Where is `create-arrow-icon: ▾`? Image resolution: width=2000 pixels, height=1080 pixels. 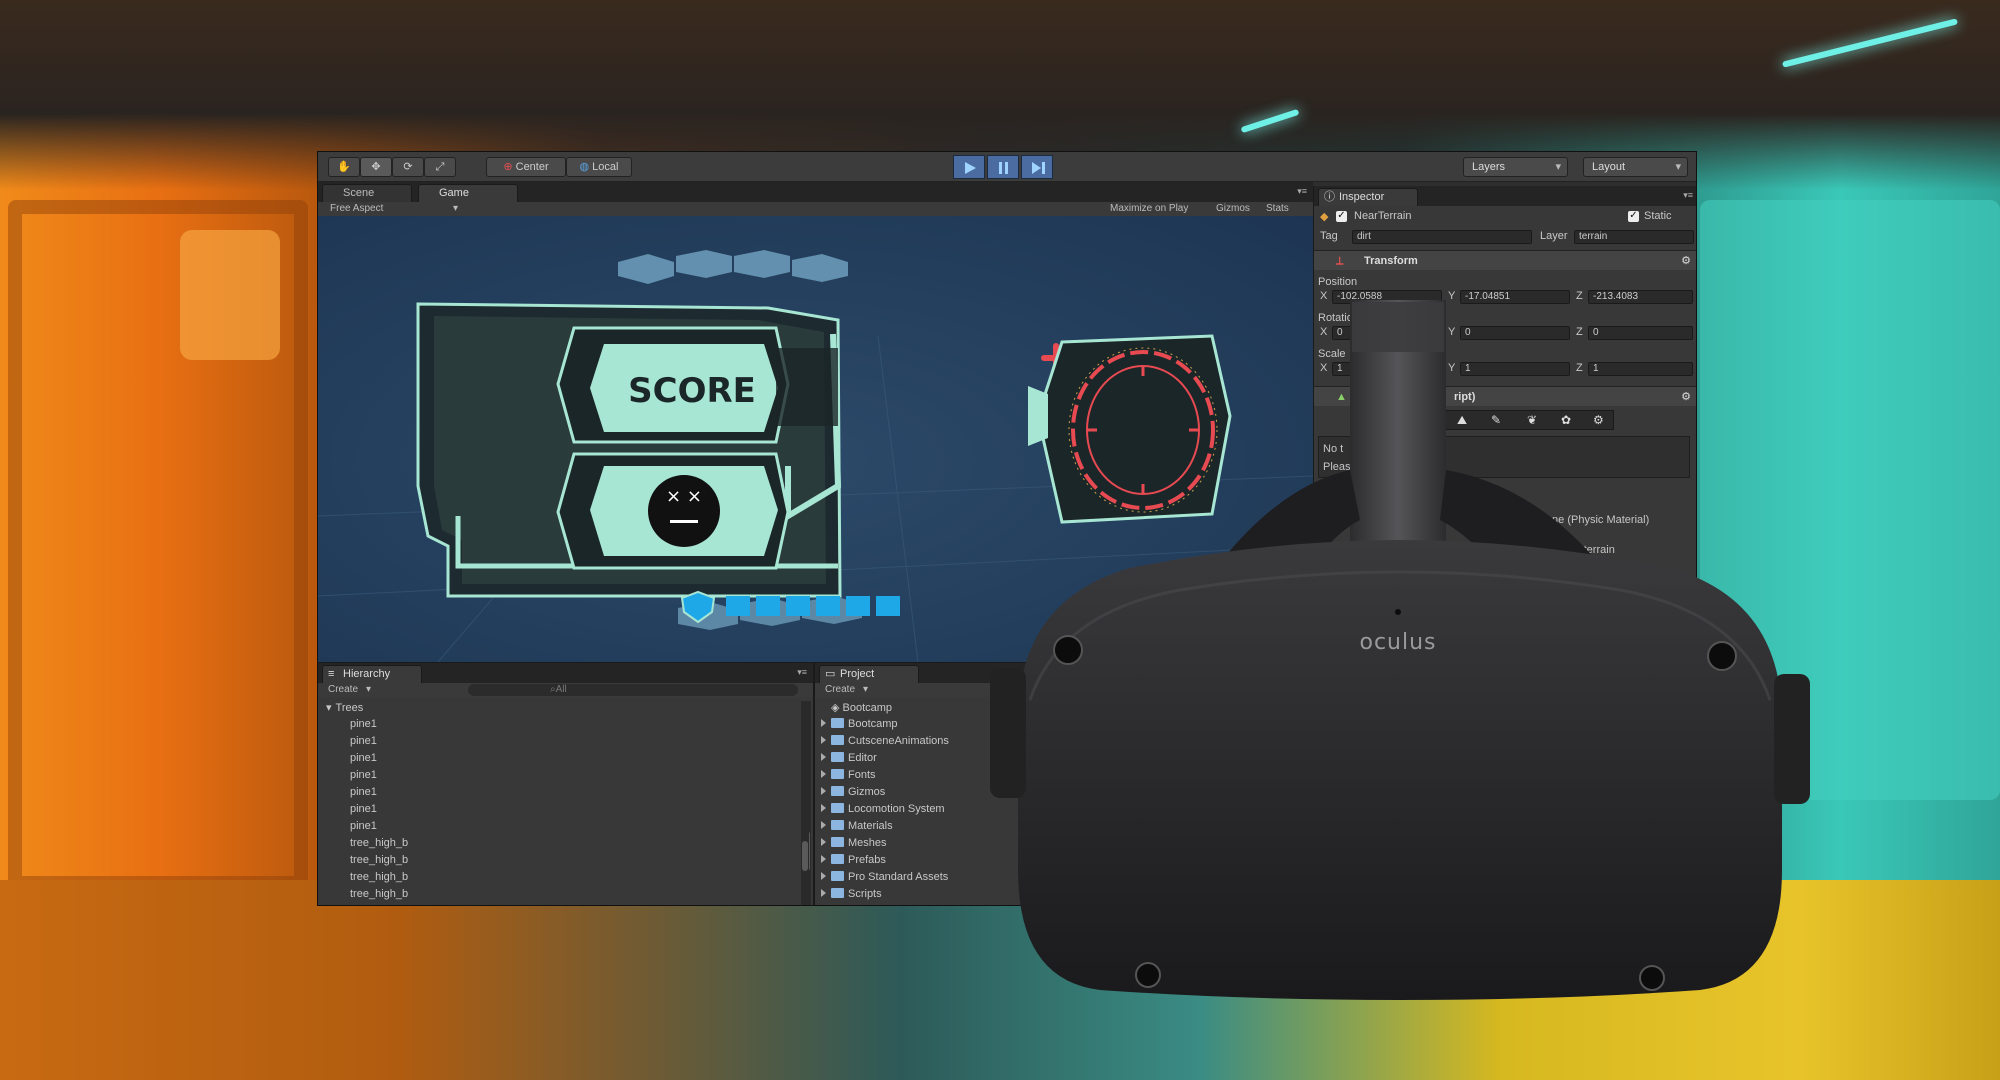
create-arrow-icon: ▾ is located at coordinates (866, 689).